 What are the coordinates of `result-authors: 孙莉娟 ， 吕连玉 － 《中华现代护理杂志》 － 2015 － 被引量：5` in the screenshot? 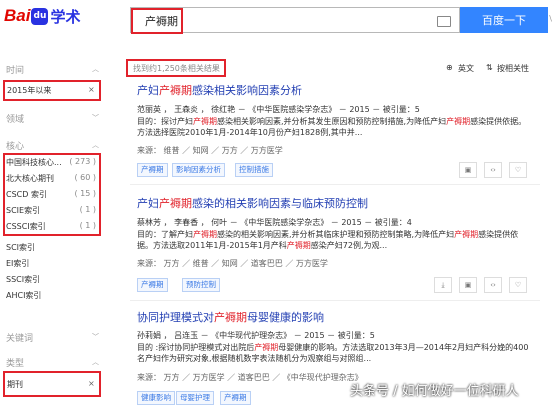 It's located at (256, 335).